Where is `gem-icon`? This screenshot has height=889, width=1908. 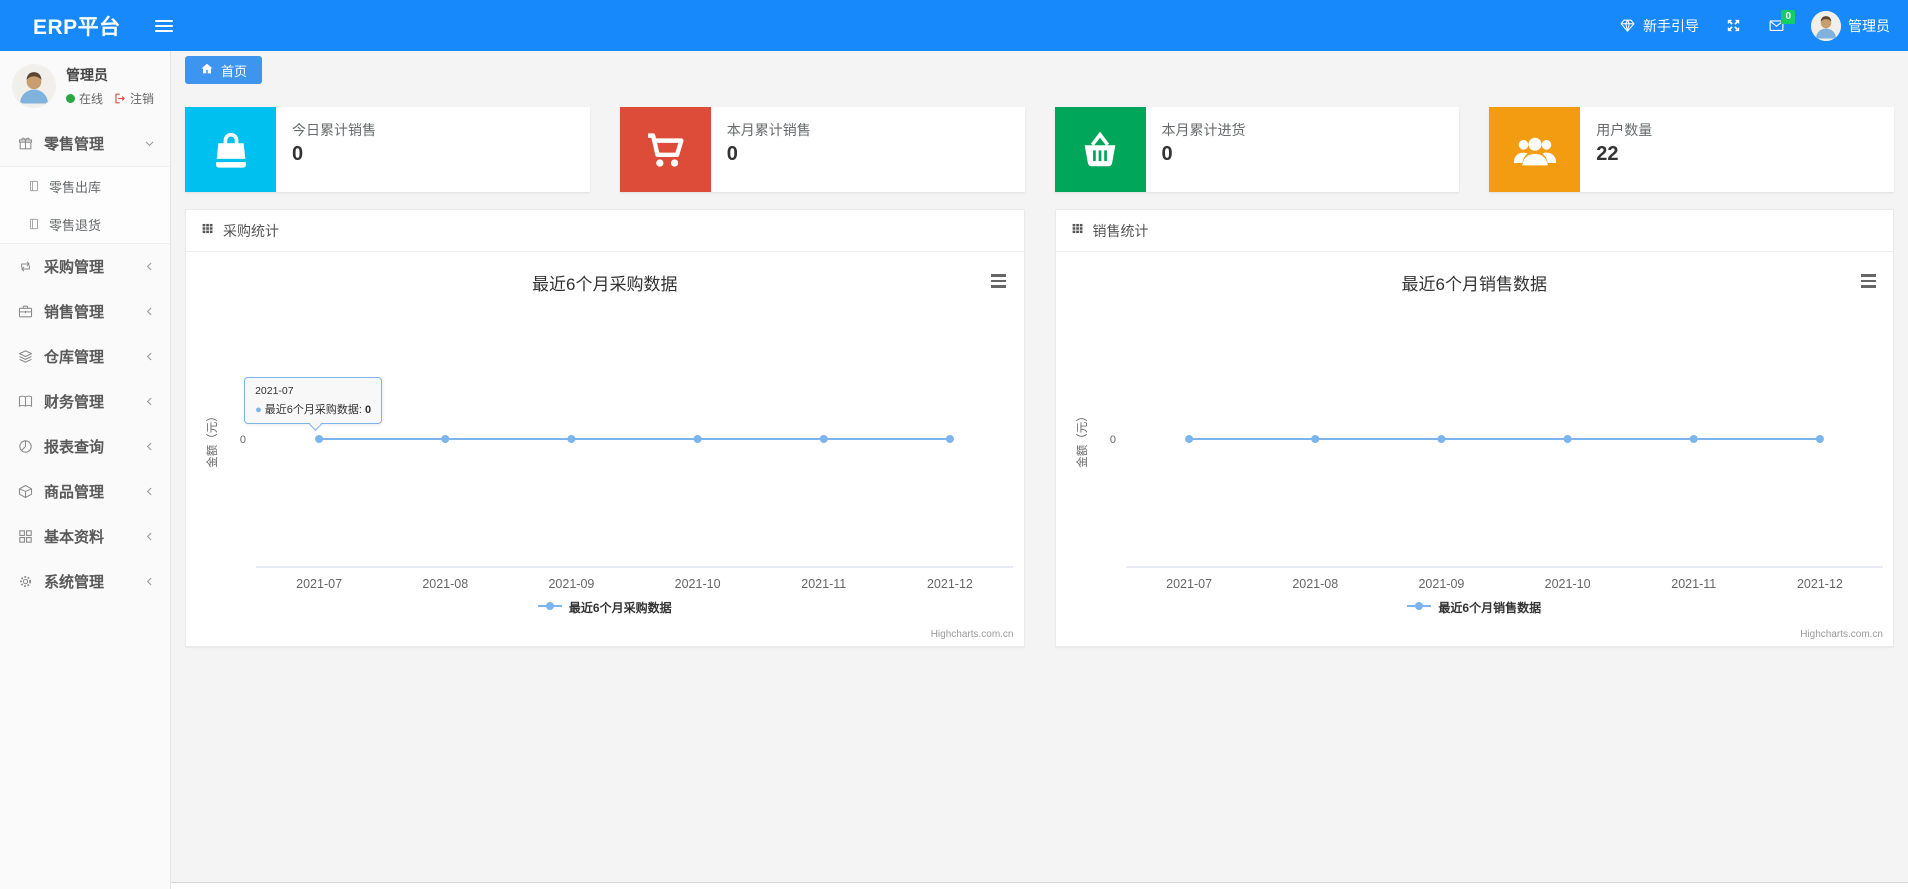 gem-icon is located at coordinates (1627, 25).